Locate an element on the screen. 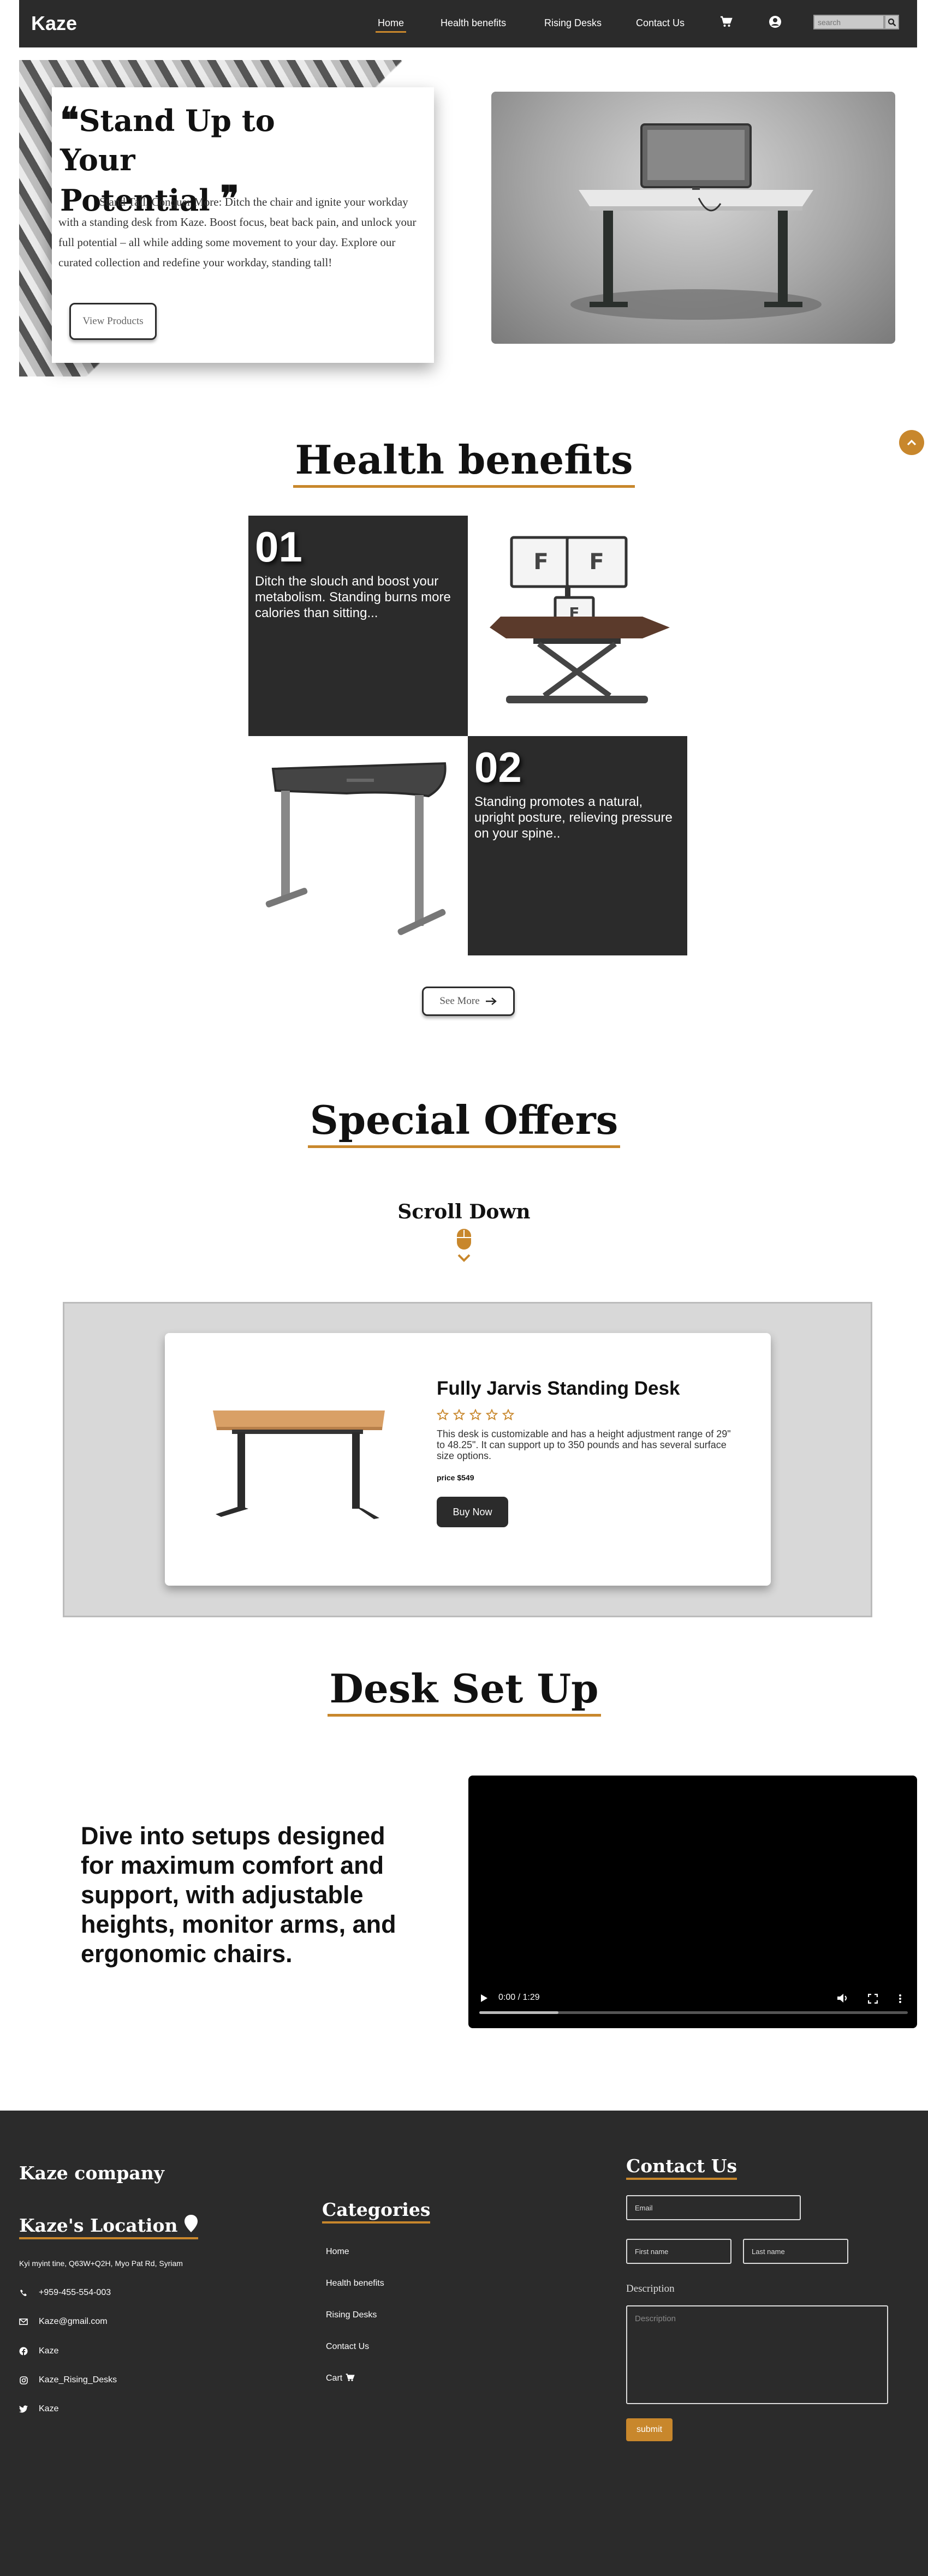 This screenshot has height=2576, width=928. search-icon is located at coordinates (892, 22).